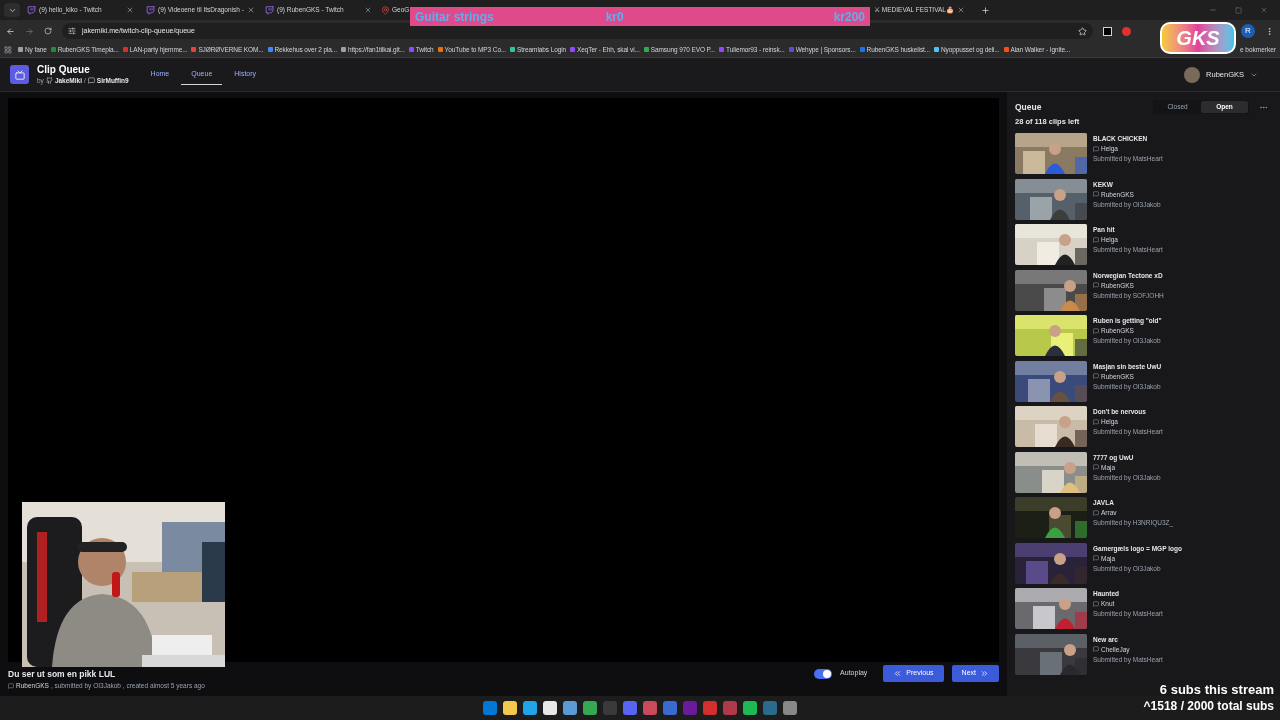  What do you see at coordinates (985, 10) in the screenshot?
I see `new-tab-icon` at bounding box center [985, 10].